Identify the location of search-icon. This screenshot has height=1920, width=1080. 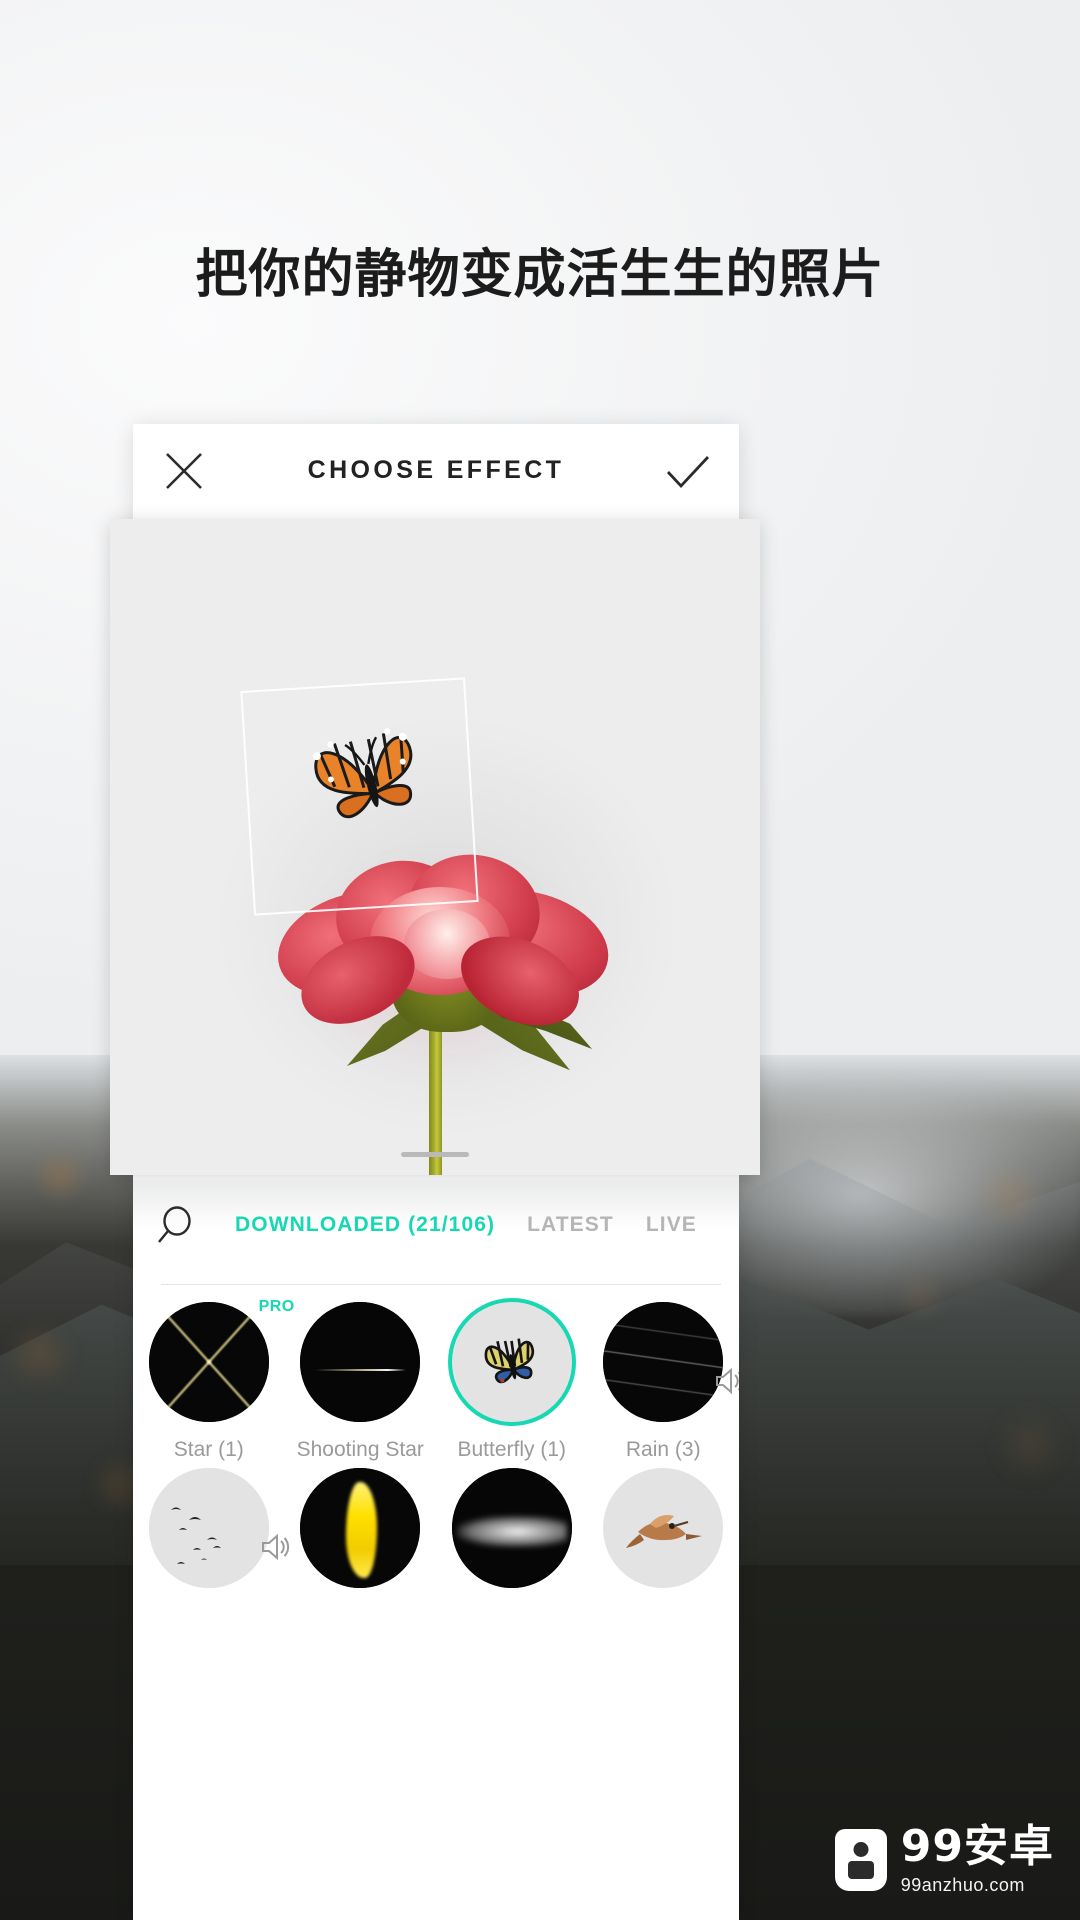
(176, 1225).